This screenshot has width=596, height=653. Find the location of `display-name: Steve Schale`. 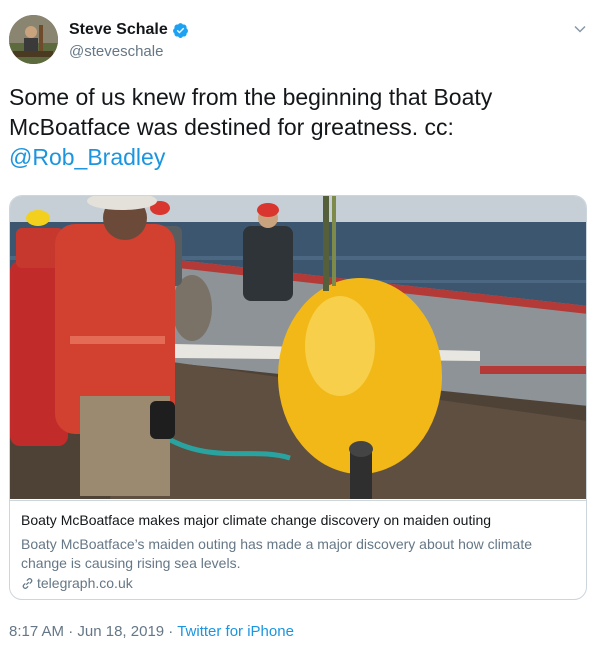

display-name: Steve Schale is located at coordinates (129, 30).